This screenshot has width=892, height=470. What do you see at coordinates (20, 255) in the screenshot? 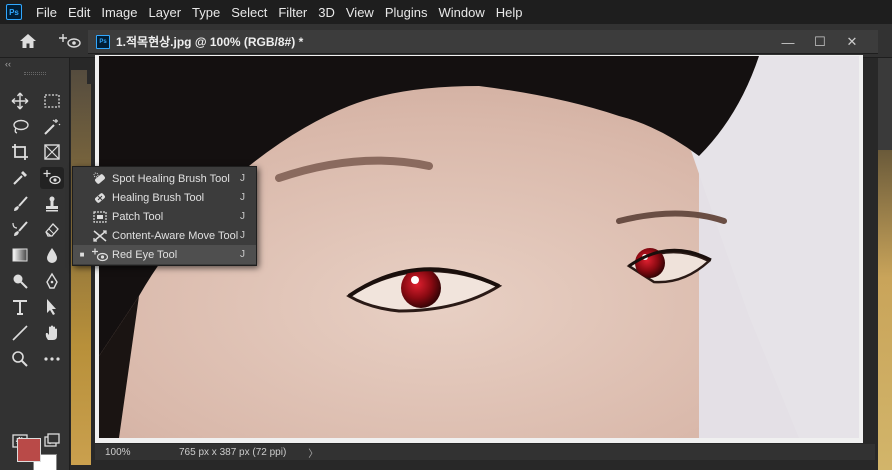
I see `gradient-tool-icon` at bounding box center [20, 255].